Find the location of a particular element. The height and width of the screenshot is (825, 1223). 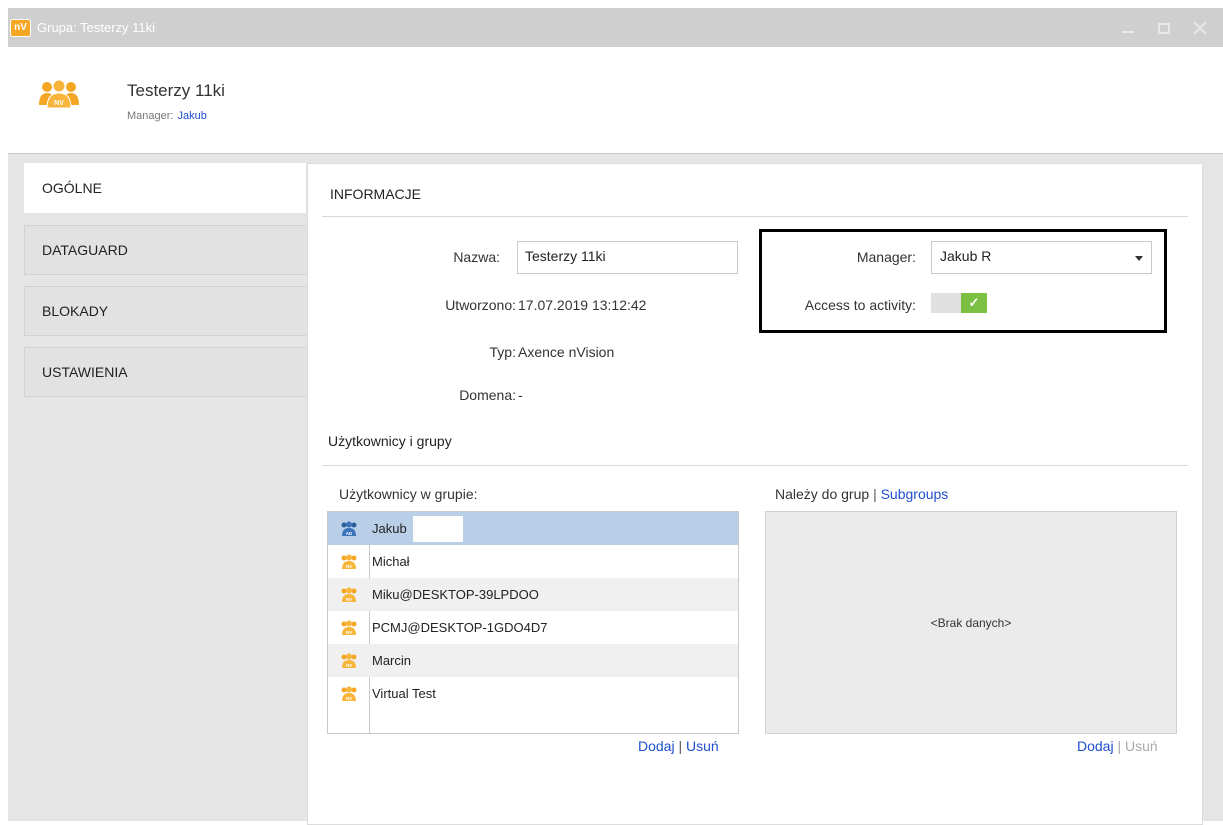

list-item: AD Jakub is located at coordinates (533, 528).